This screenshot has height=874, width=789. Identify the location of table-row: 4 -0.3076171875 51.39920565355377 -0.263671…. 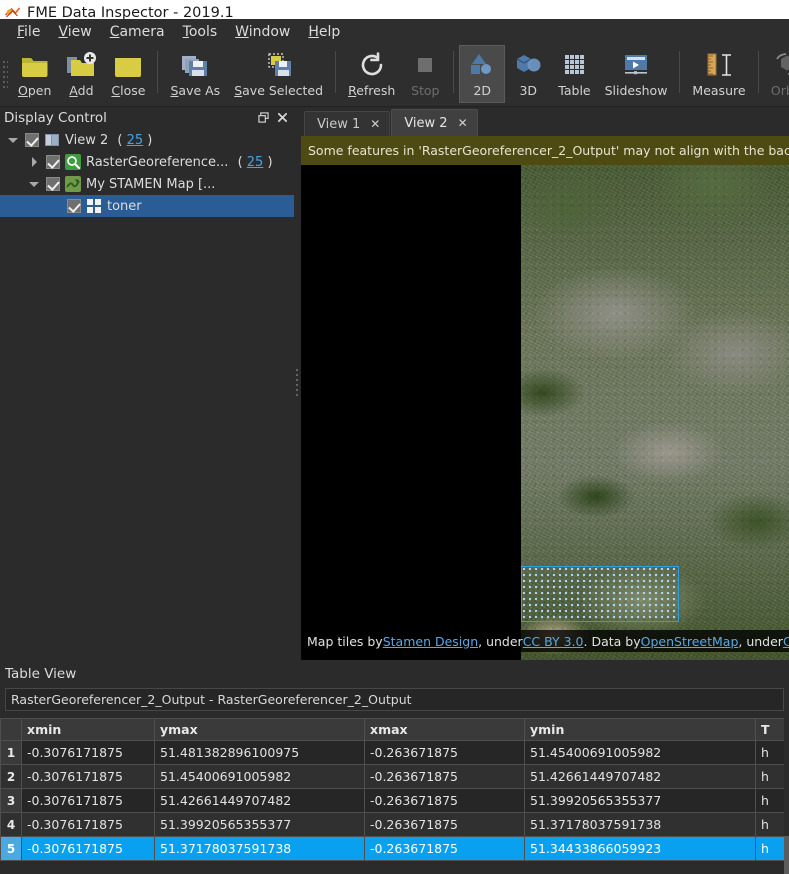
(394, 824).